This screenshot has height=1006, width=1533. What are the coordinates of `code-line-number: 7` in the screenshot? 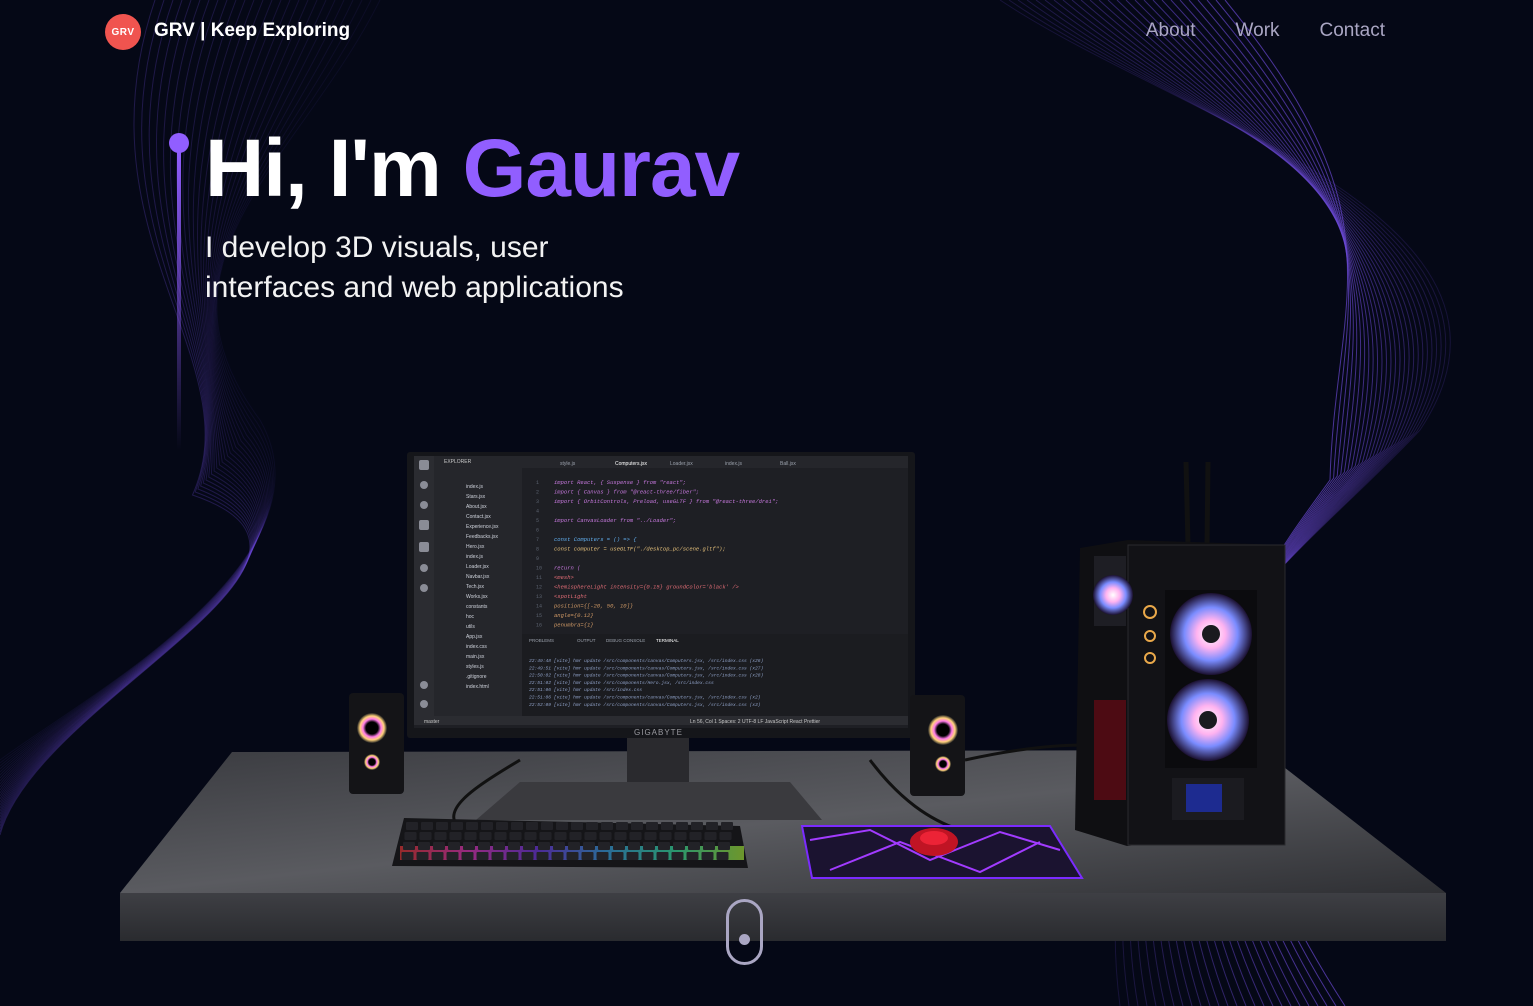 It's located at (537, 540).